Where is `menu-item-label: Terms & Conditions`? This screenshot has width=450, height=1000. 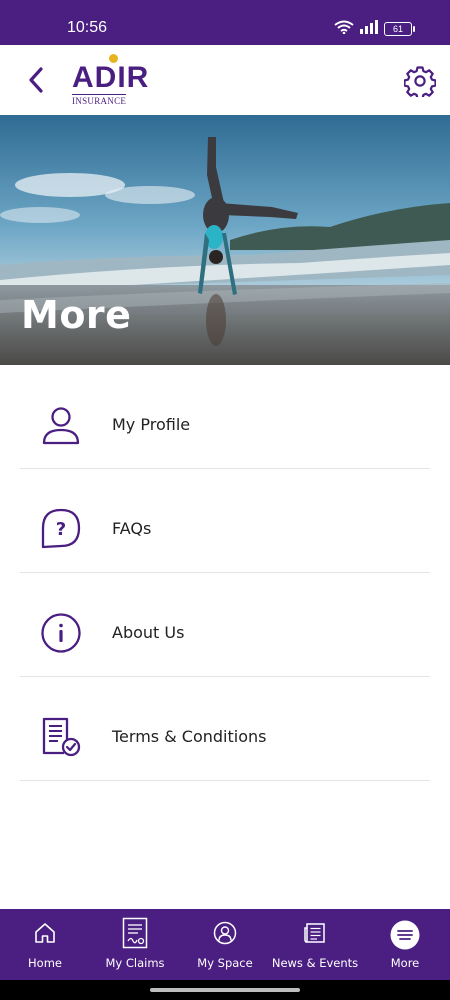
menu-item-label: Terms & Conditions is located at coordinates (189, 736).